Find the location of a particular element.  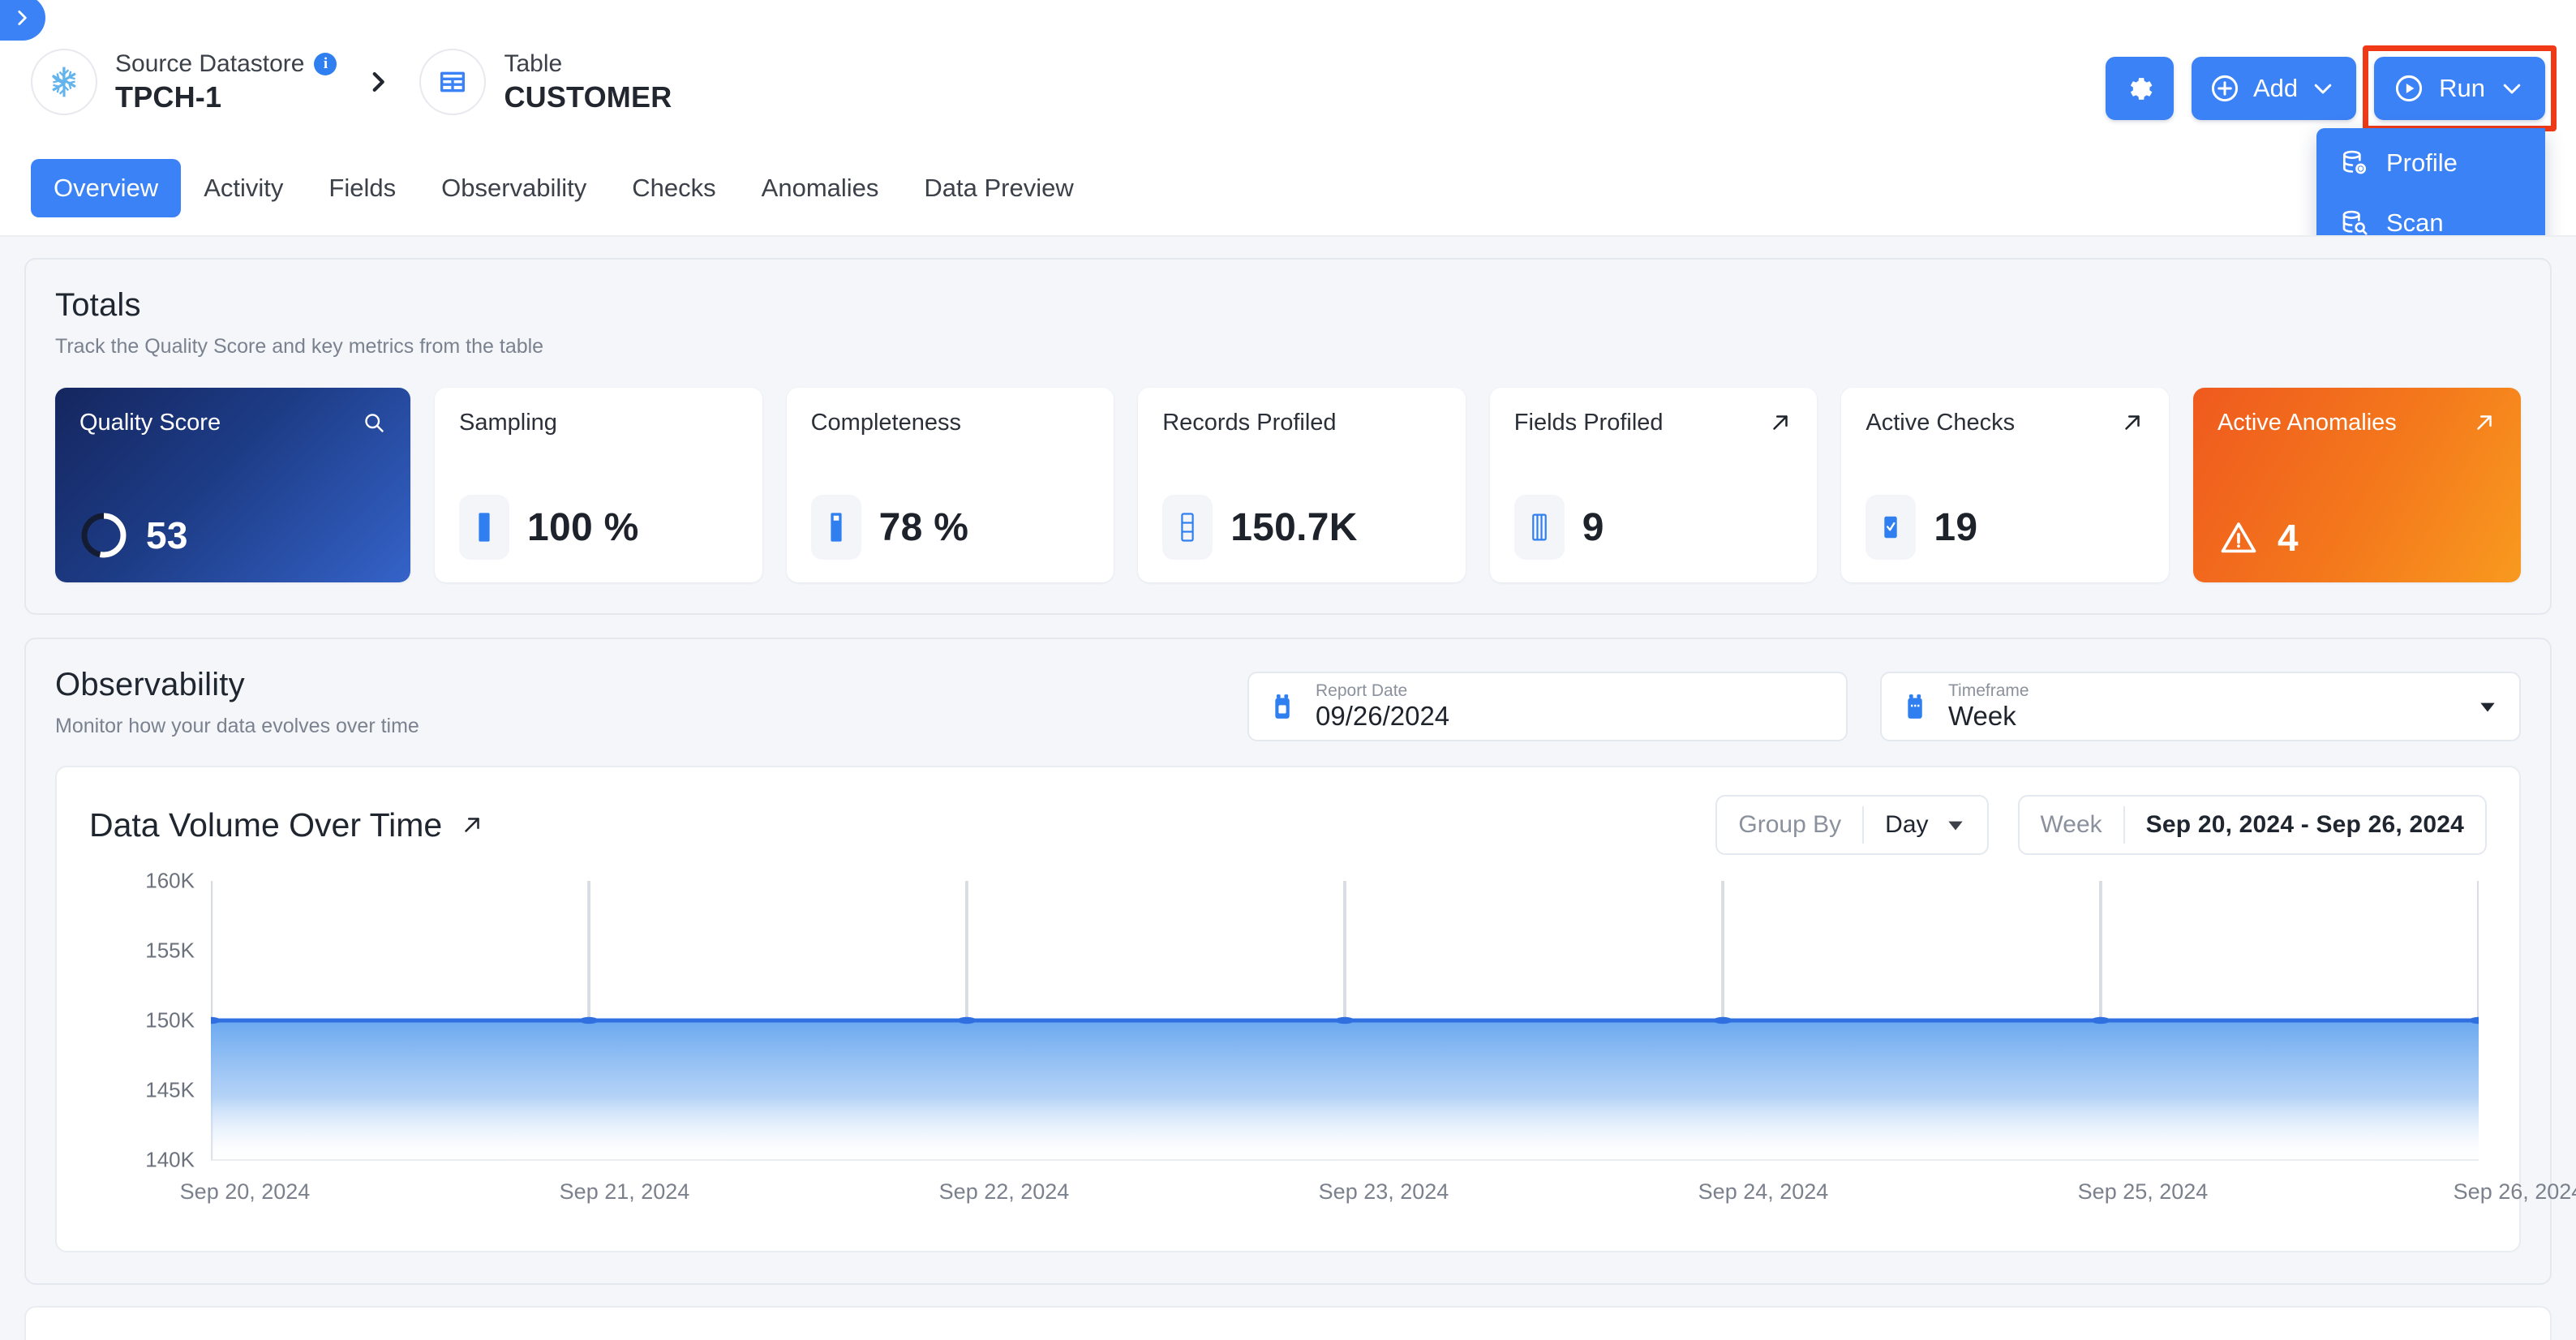

run-menu-label-profile: Profile is located at coordinates (2422, 162).